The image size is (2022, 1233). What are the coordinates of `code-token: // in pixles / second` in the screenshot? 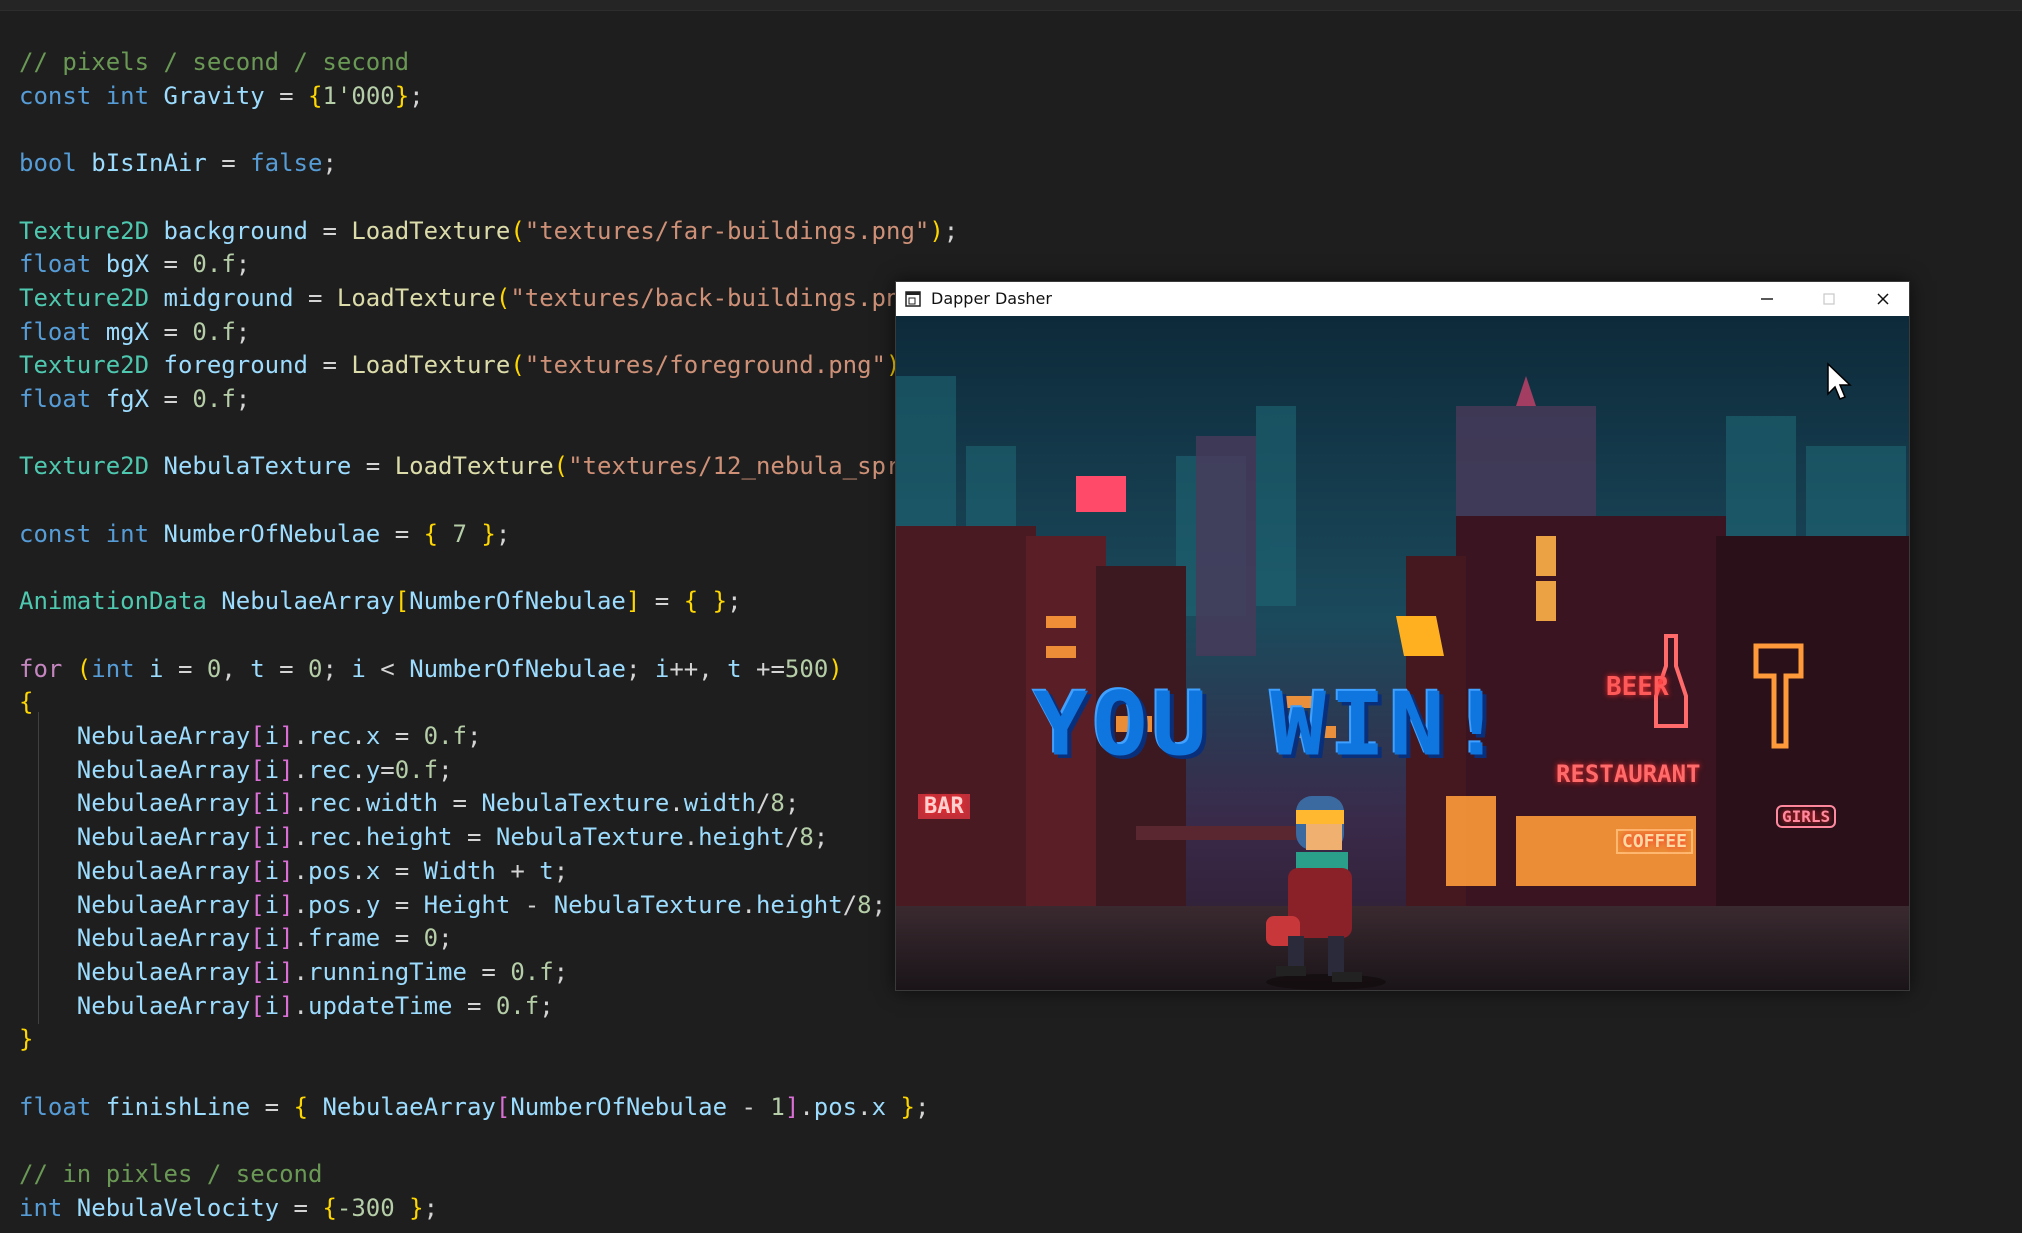 It's located at (171, 1174).